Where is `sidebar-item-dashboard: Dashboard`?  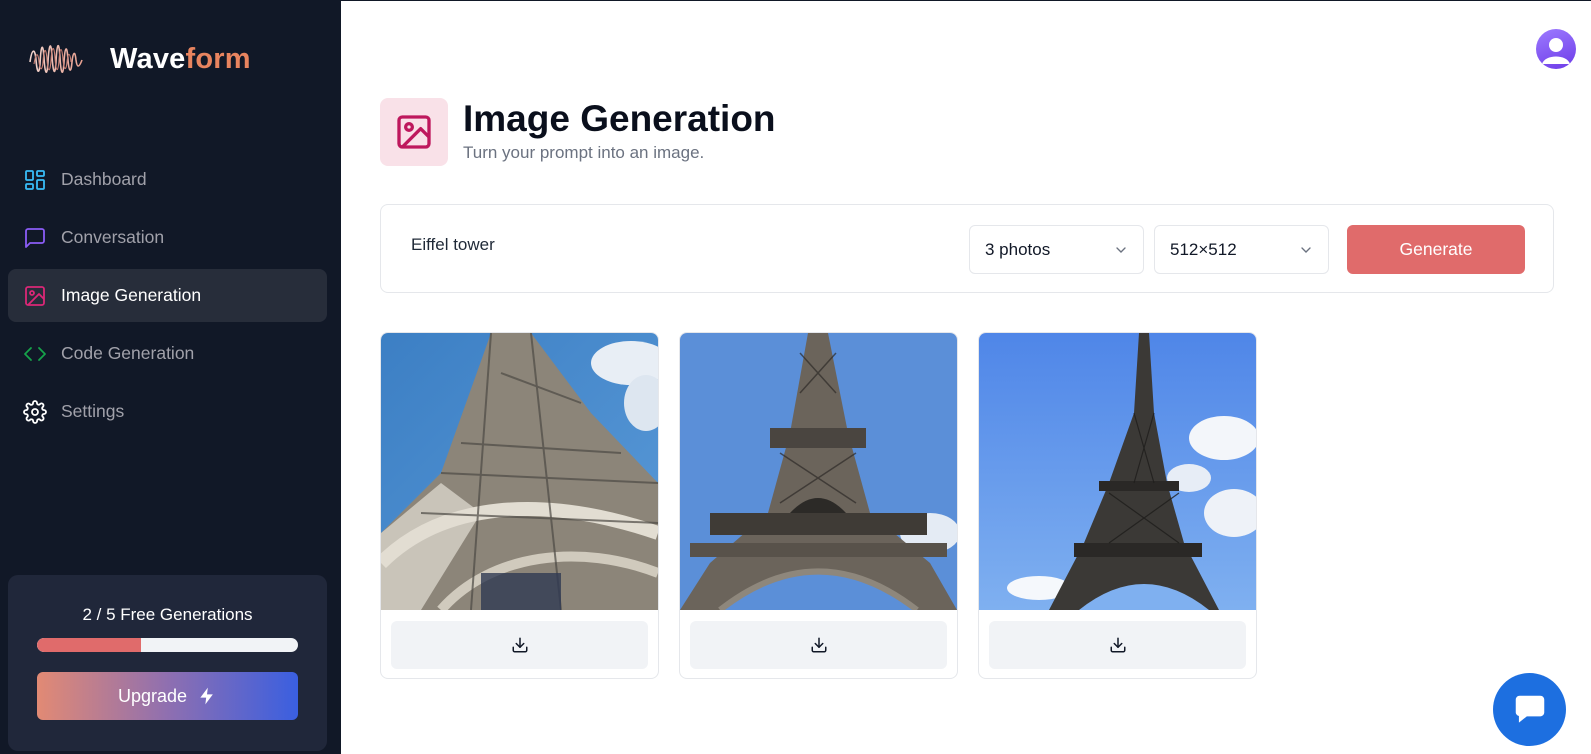 sidebar-item-dashboard: Dashboard is located at coordinates (167, 179).